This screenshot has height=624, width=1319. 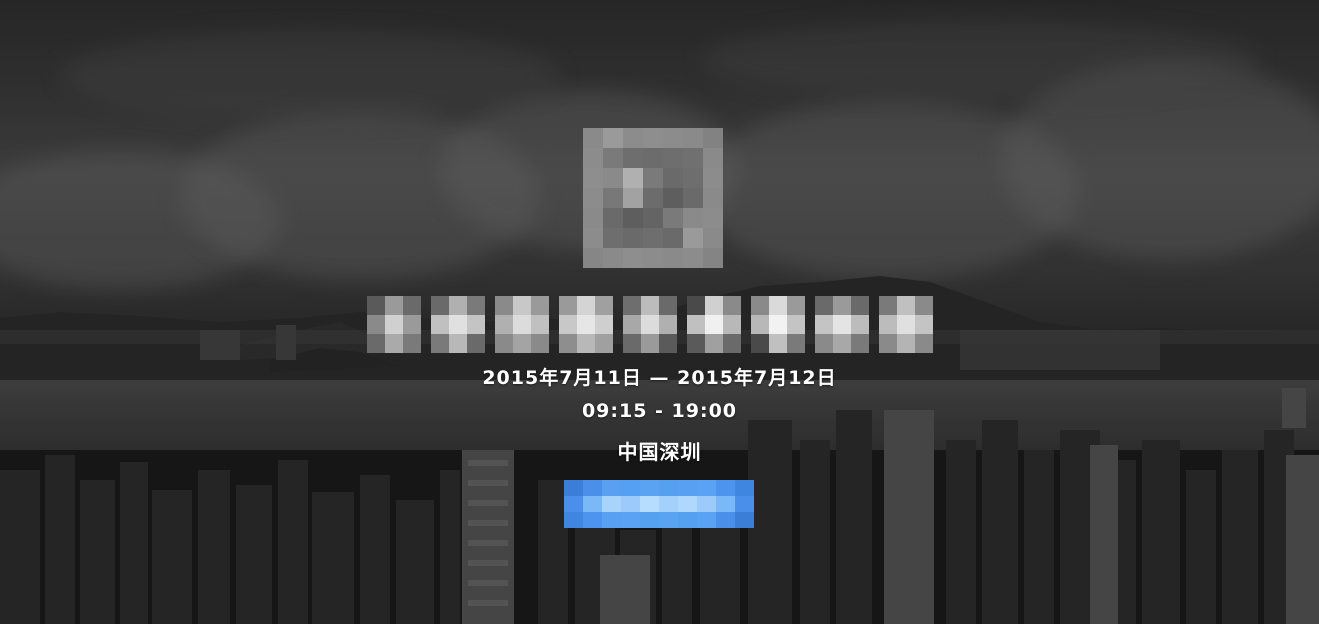 What do you see at coordinates (659, 378) in the screenshot?
I see `event-date-range: 2015年7月11日 — 2015年7月12日` at bounding box center [659, 378].